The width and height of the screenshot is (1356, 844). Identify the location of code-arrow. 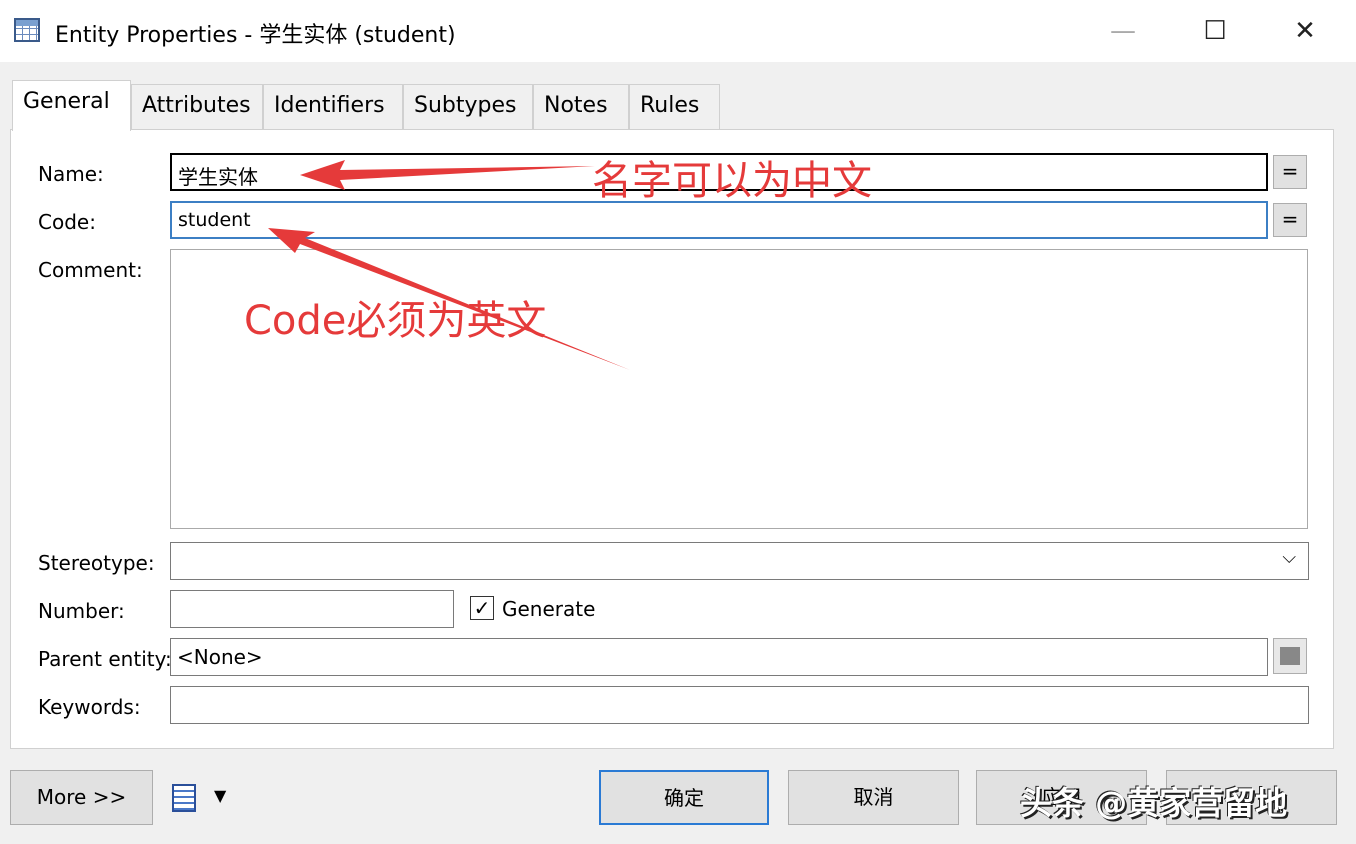
(449, 299).